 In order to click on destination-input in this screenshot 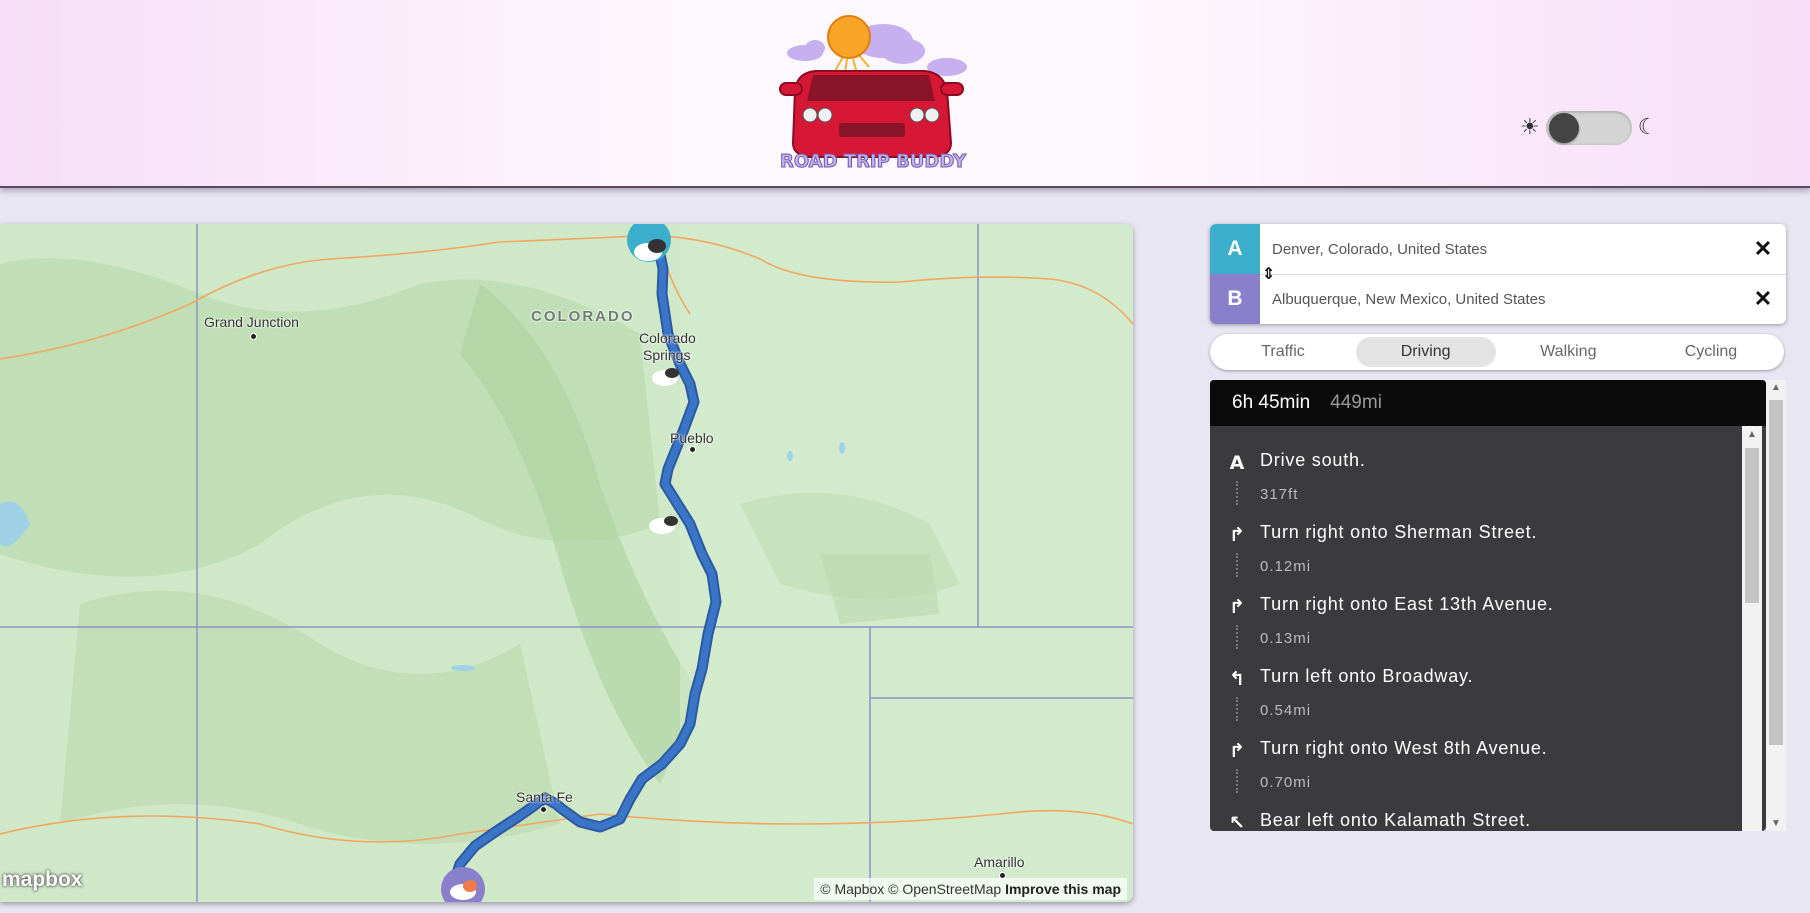, I will do `click(1500, 299)`.